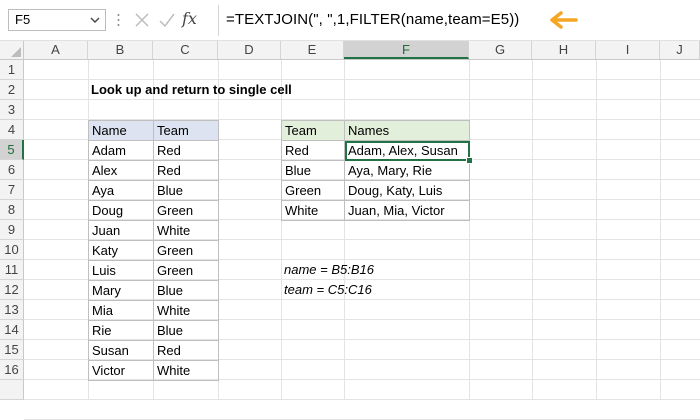 This screenshot has height=420, width=700. Describe the element at coordinates (56, 50) in the screenshot. I see `column-header-a: A` at that location.